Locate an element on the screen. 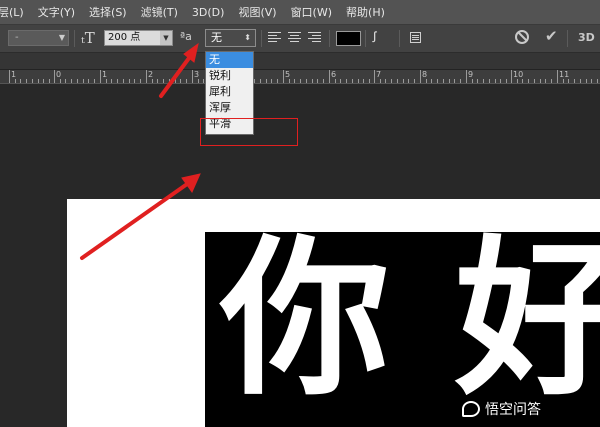  character-panel-icon is located at coordinates (415, 37).